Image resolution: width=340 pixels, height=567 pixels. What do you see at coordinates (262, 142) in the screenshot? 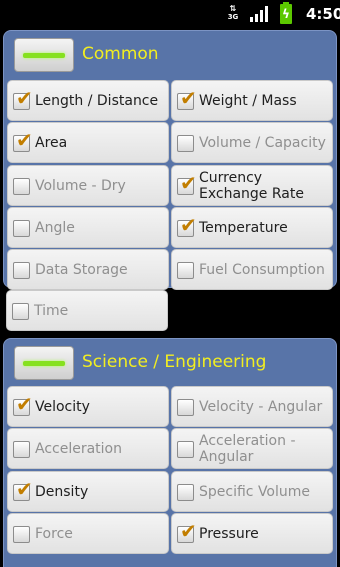
I see `category-label: Volume / Capacity` at bounding box center [262, 142].